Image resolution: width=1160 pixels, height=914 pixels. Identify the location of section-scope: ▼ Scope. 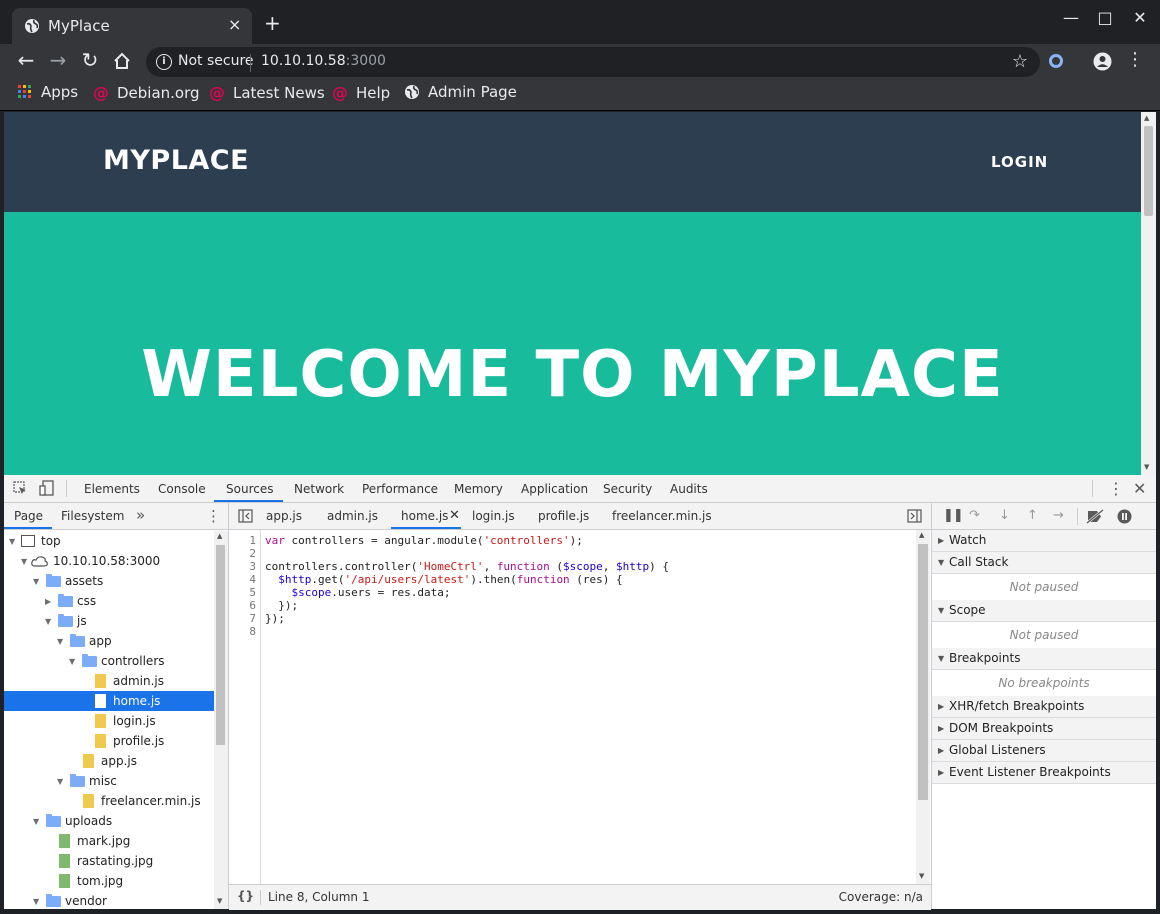
(1044, 611).